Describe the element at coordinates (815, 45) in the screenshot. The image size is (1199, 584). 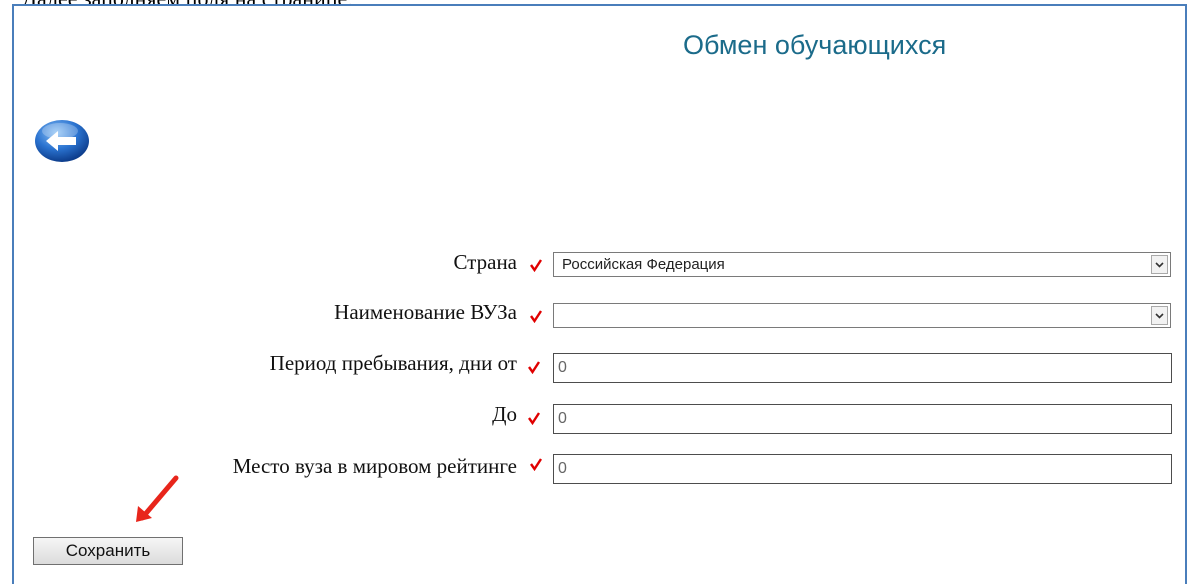
I see `page-title: Обмен обучающихся` at that location.